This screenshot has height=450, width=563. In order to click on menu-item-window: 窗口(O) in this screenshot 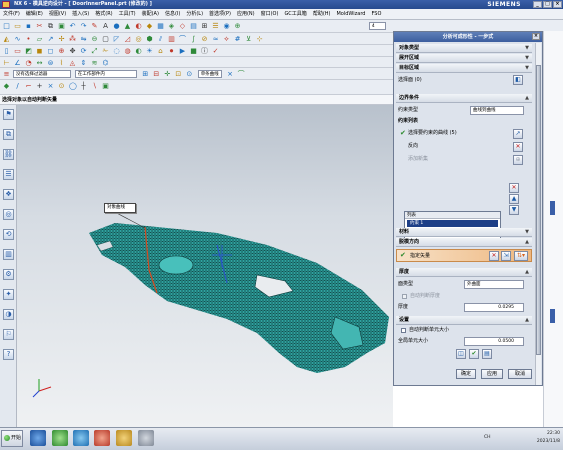, I will do `click(270, 14)`.